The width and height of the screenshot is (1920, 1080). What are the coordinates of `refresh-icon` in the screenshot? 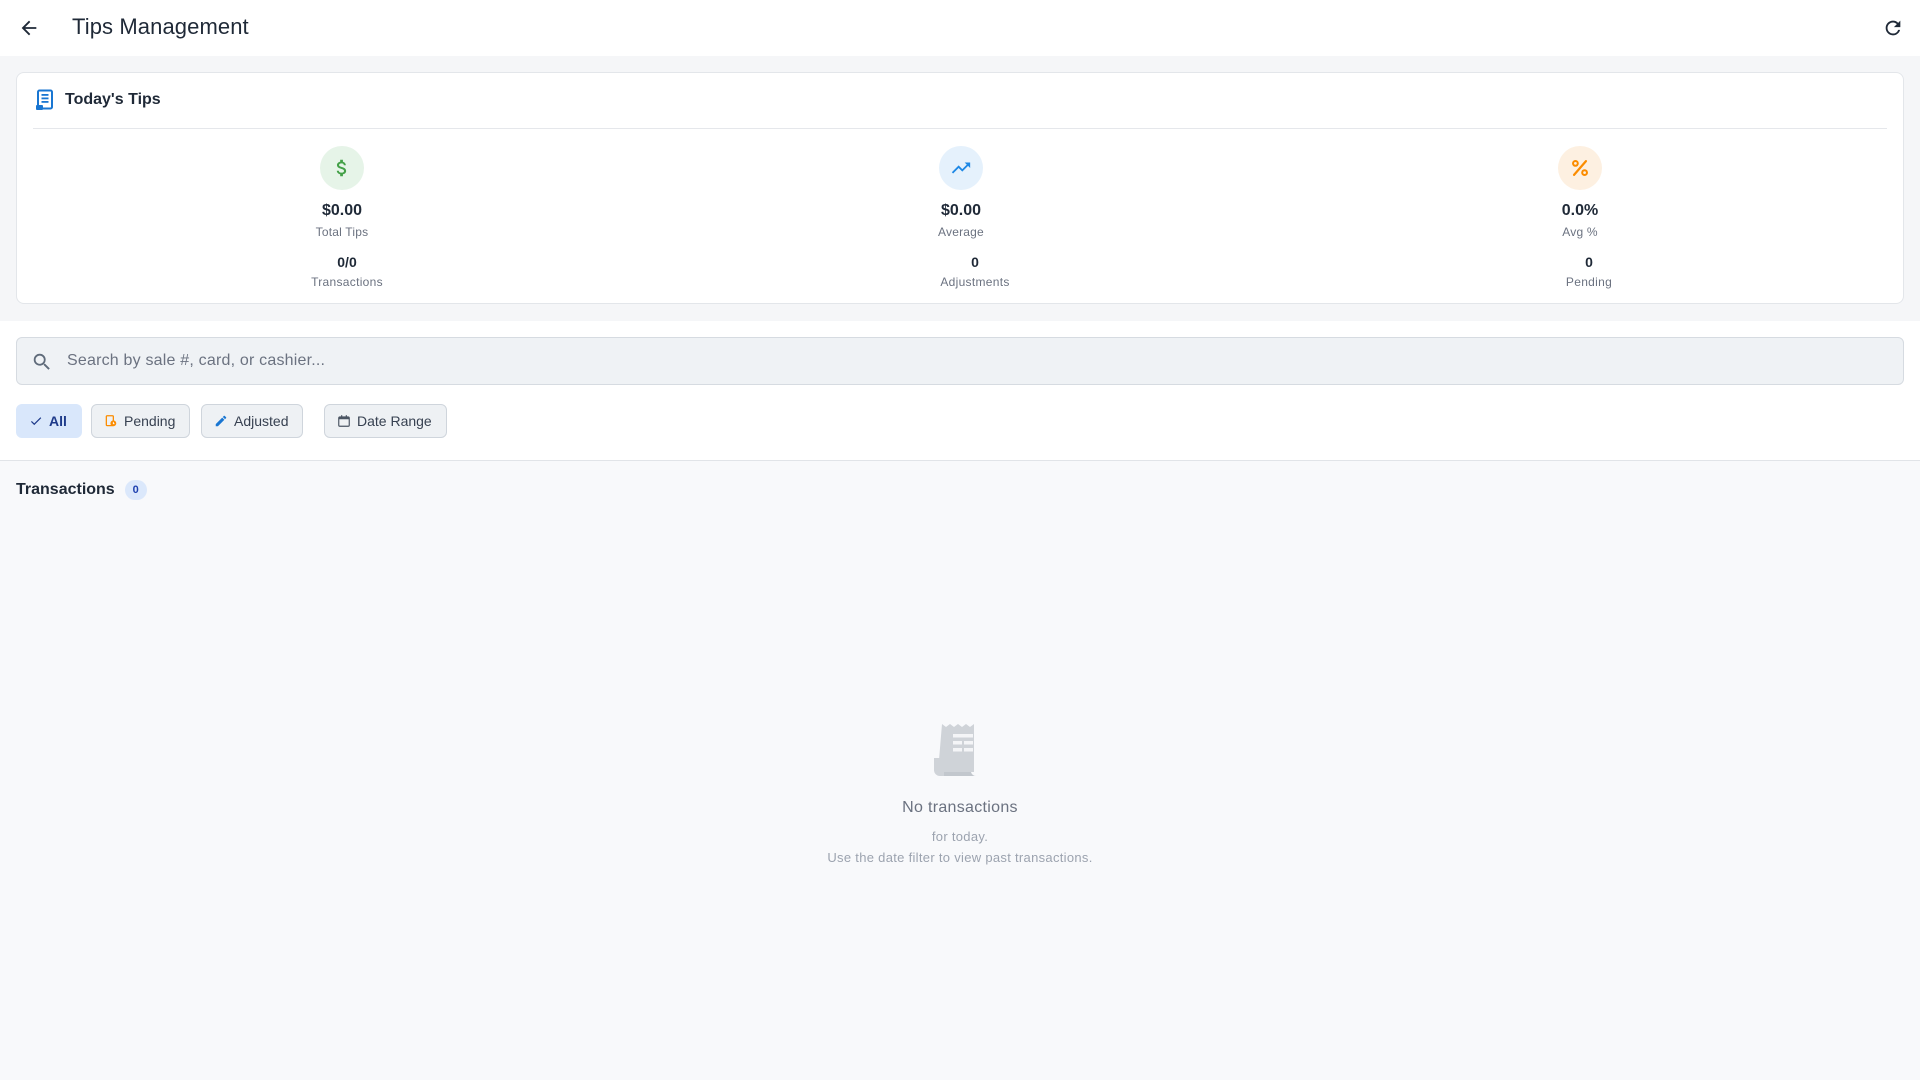 It's located at (1893, 28).